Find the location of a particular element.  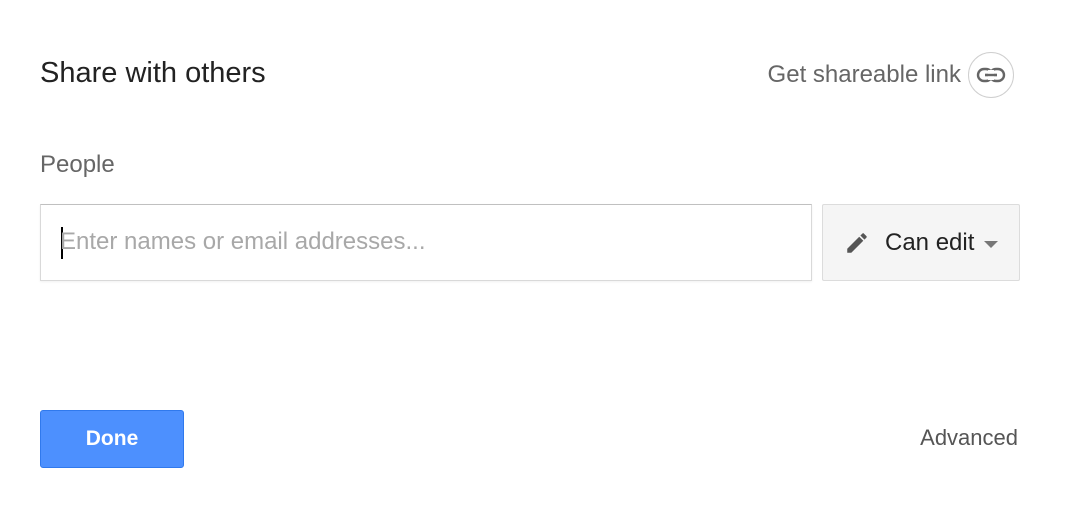

people-label: People is located at coordinates (77, 164).